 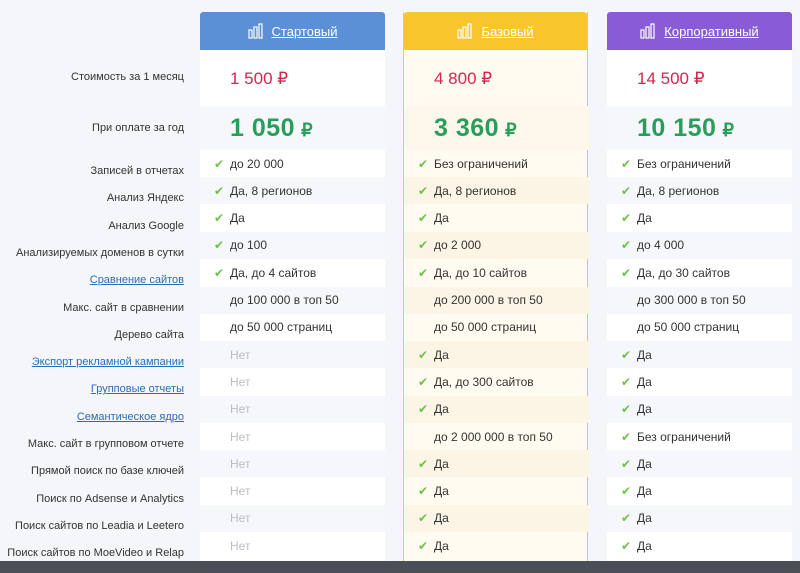 I want to click on bottom-bar, so click(x=400, y=567).